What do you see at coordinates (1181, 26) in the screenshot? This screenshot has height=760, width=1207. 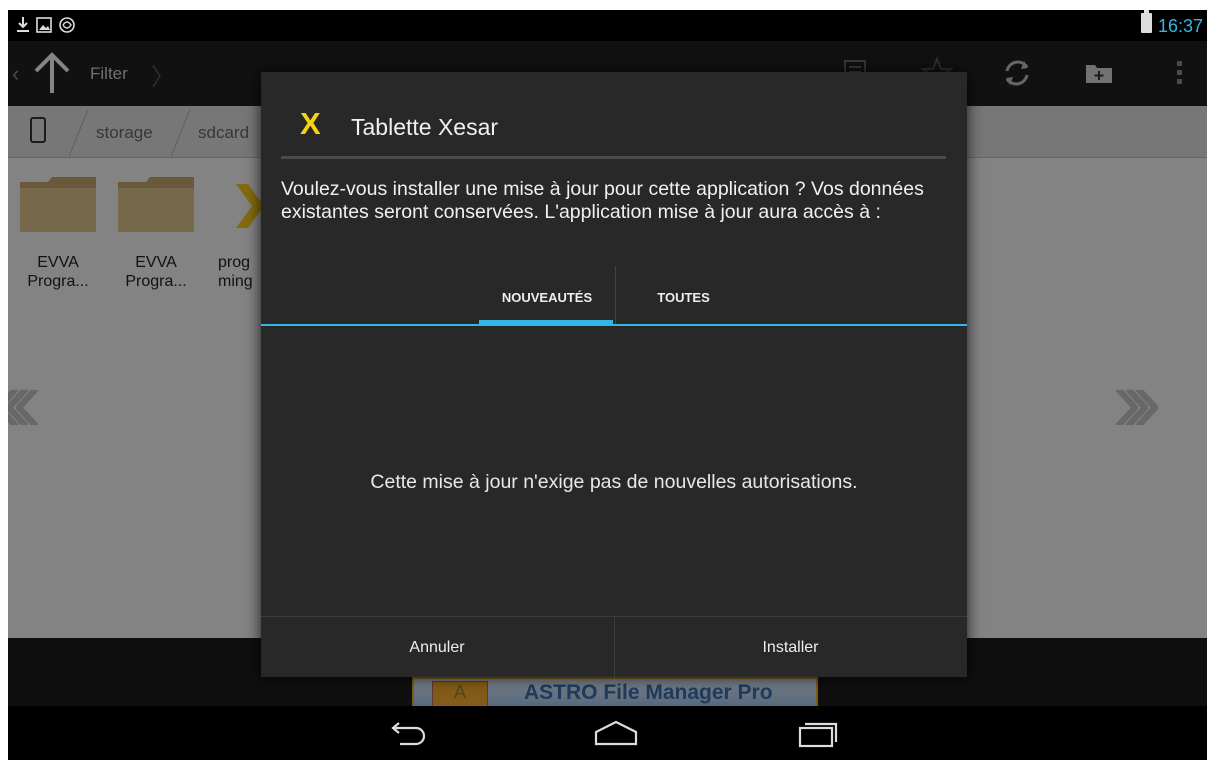 I see `status-clock: 16:37` at bounding box center [1181, 26].